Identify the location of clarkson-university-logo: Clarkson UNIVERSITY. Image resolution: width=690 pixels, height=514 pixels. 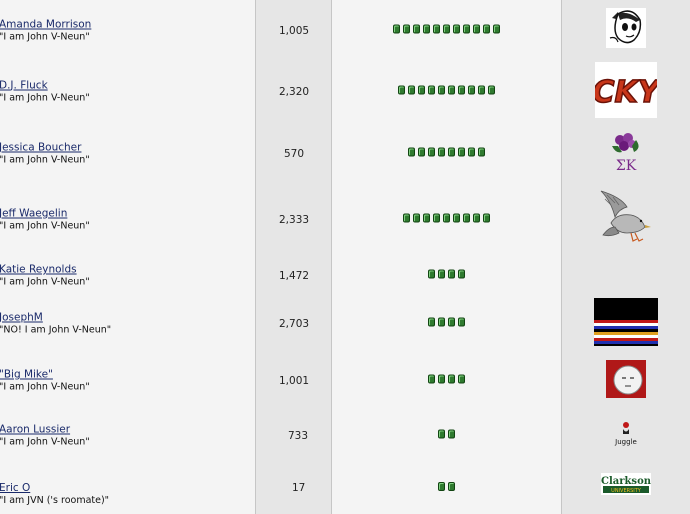
(626, 486).